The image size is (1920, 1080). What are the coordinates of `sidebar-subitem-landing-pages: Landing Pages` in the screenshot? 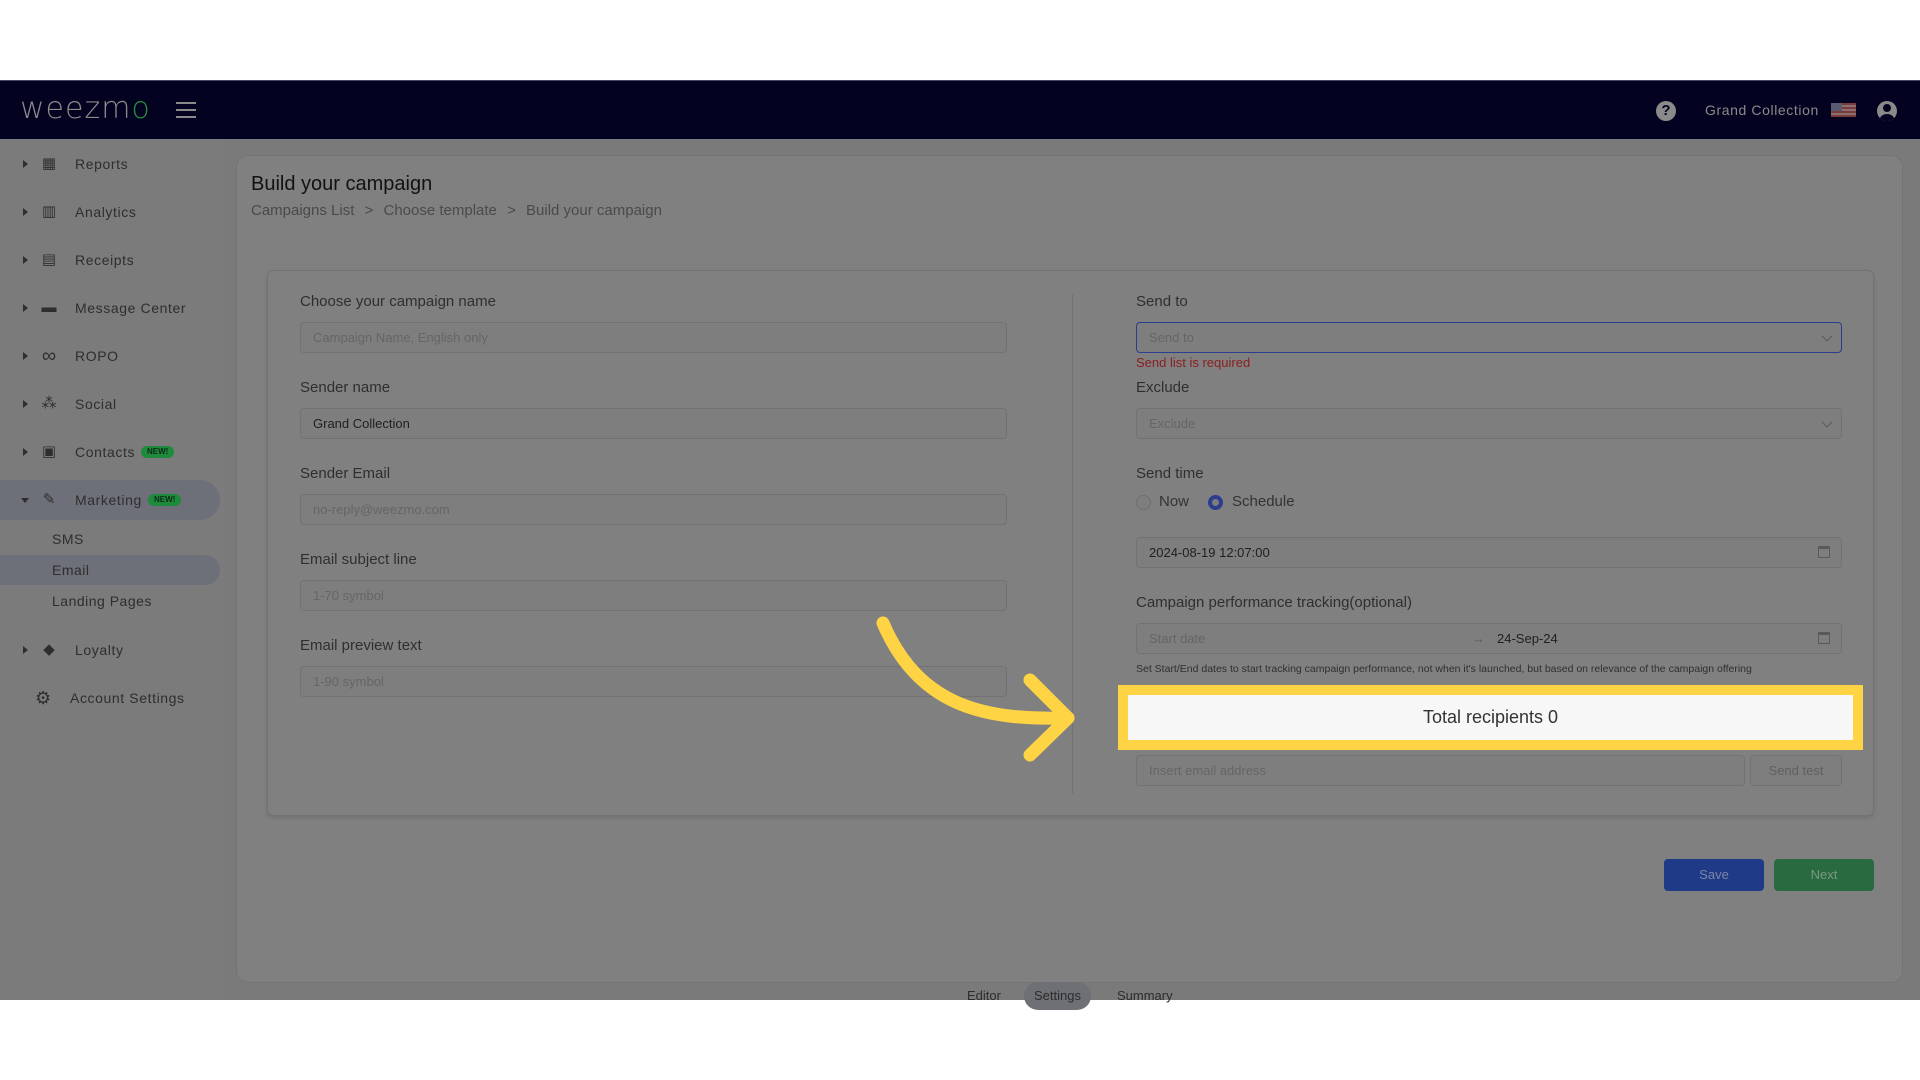 It's located at (110, 601).